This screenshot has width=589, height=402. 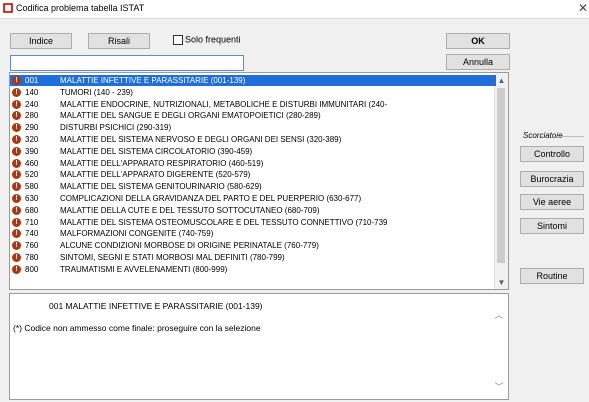 What do you see at coordinates (32, 210) in the screenshot?
I see `list-item-code: 680` at bounding box center [32, 210].